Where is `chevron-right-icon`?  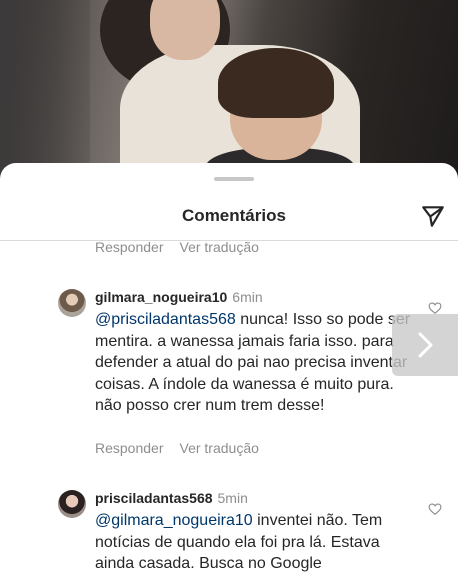
chevron-right-icon is located at coordinates (425, 345).